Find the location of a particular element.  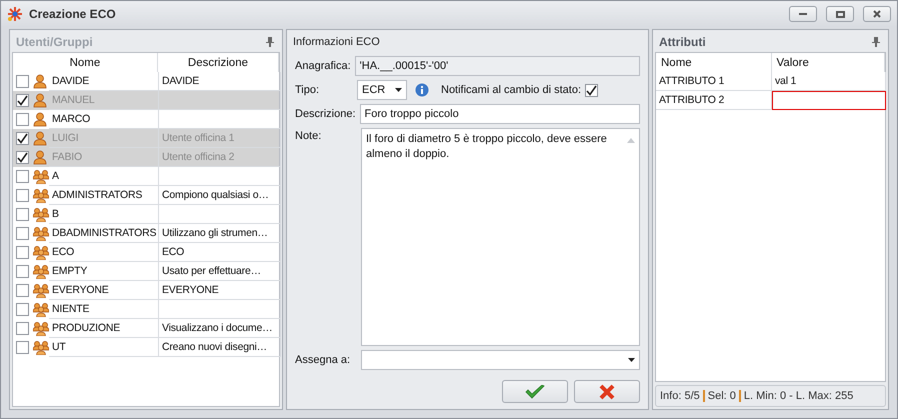

maximize-icon is located at coordinates (840, 14).